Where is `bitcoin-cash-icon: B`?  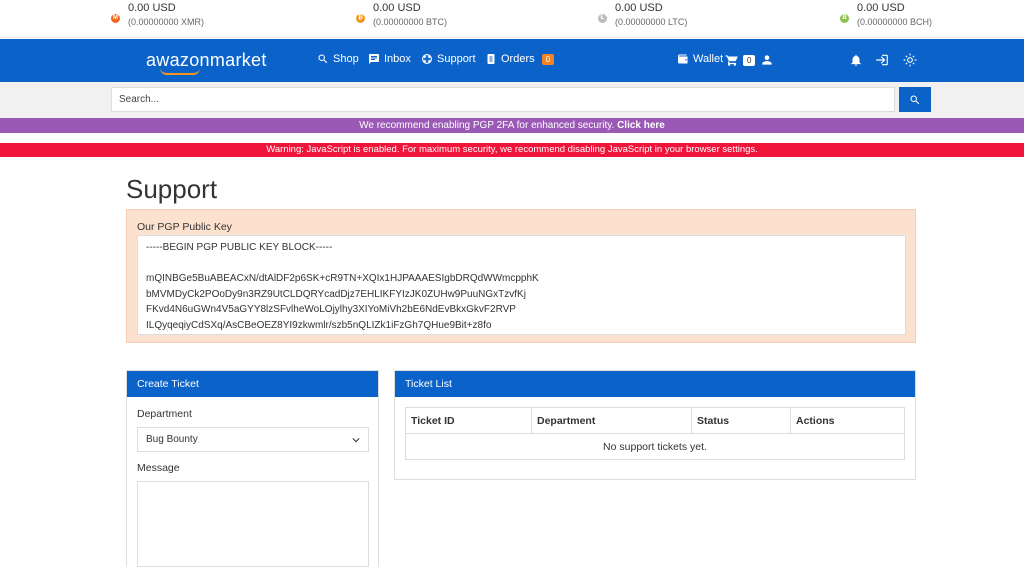
bitcoin-cash-icon: B is located at coordinates (844, 18).